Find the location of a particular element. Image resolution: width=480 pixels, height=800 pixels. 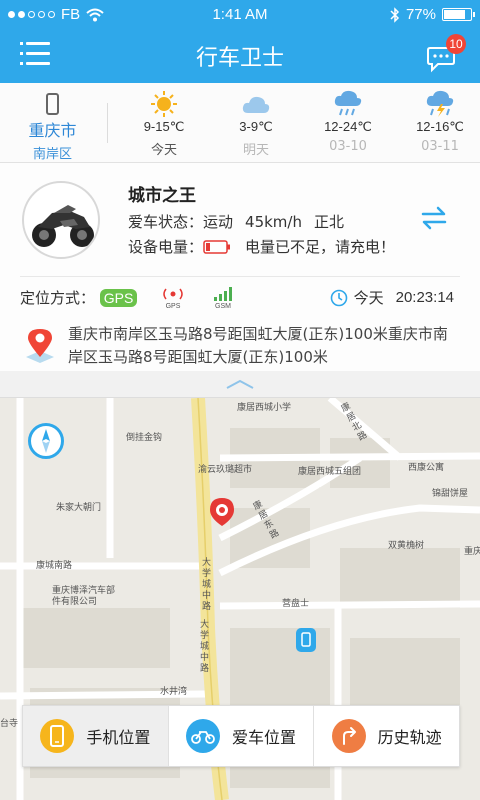

city-selector: 重庆市 南岸区 is located at coordinates (52, 123).